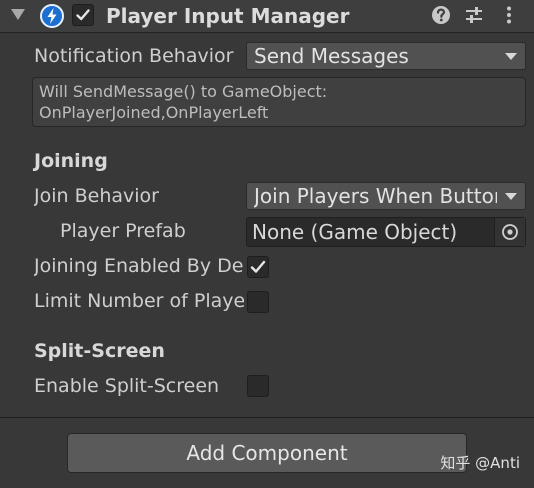 This screenshot has height=488, width=534. What do you see at coordinates (258, 302) in the screenshot?
I see `limit-players-checkbox` at bounding box center [258, 302].